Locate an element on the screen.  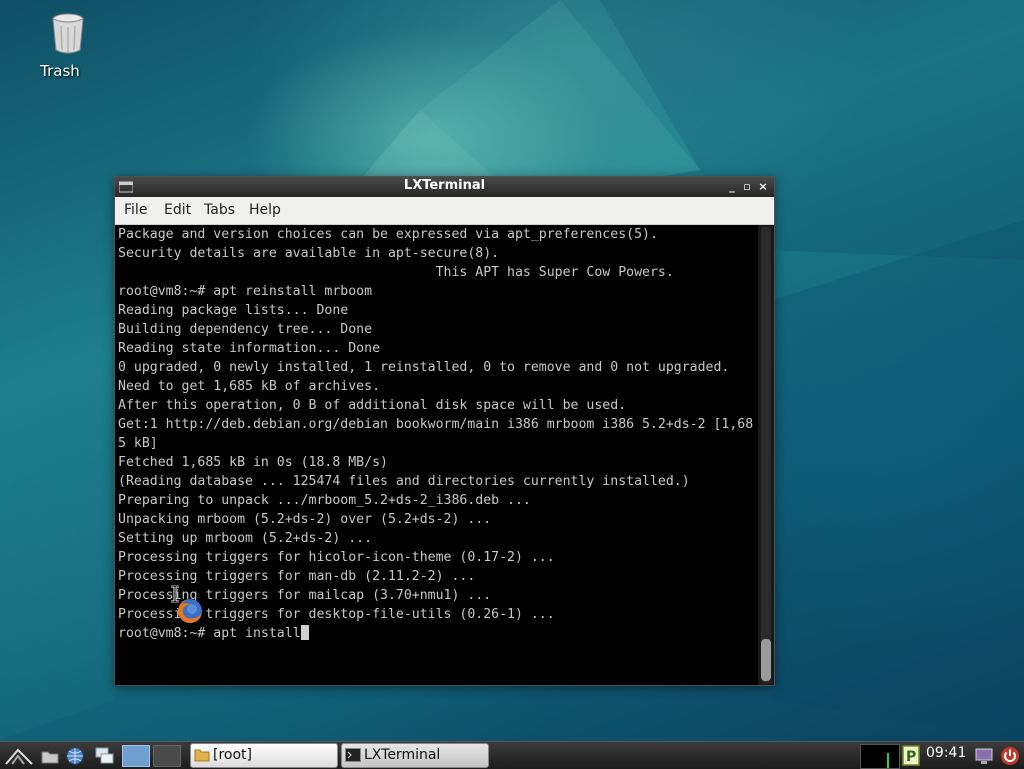
terminal-prompt-line: root@vm8:~# apt install is located at coordinates (213, 633).